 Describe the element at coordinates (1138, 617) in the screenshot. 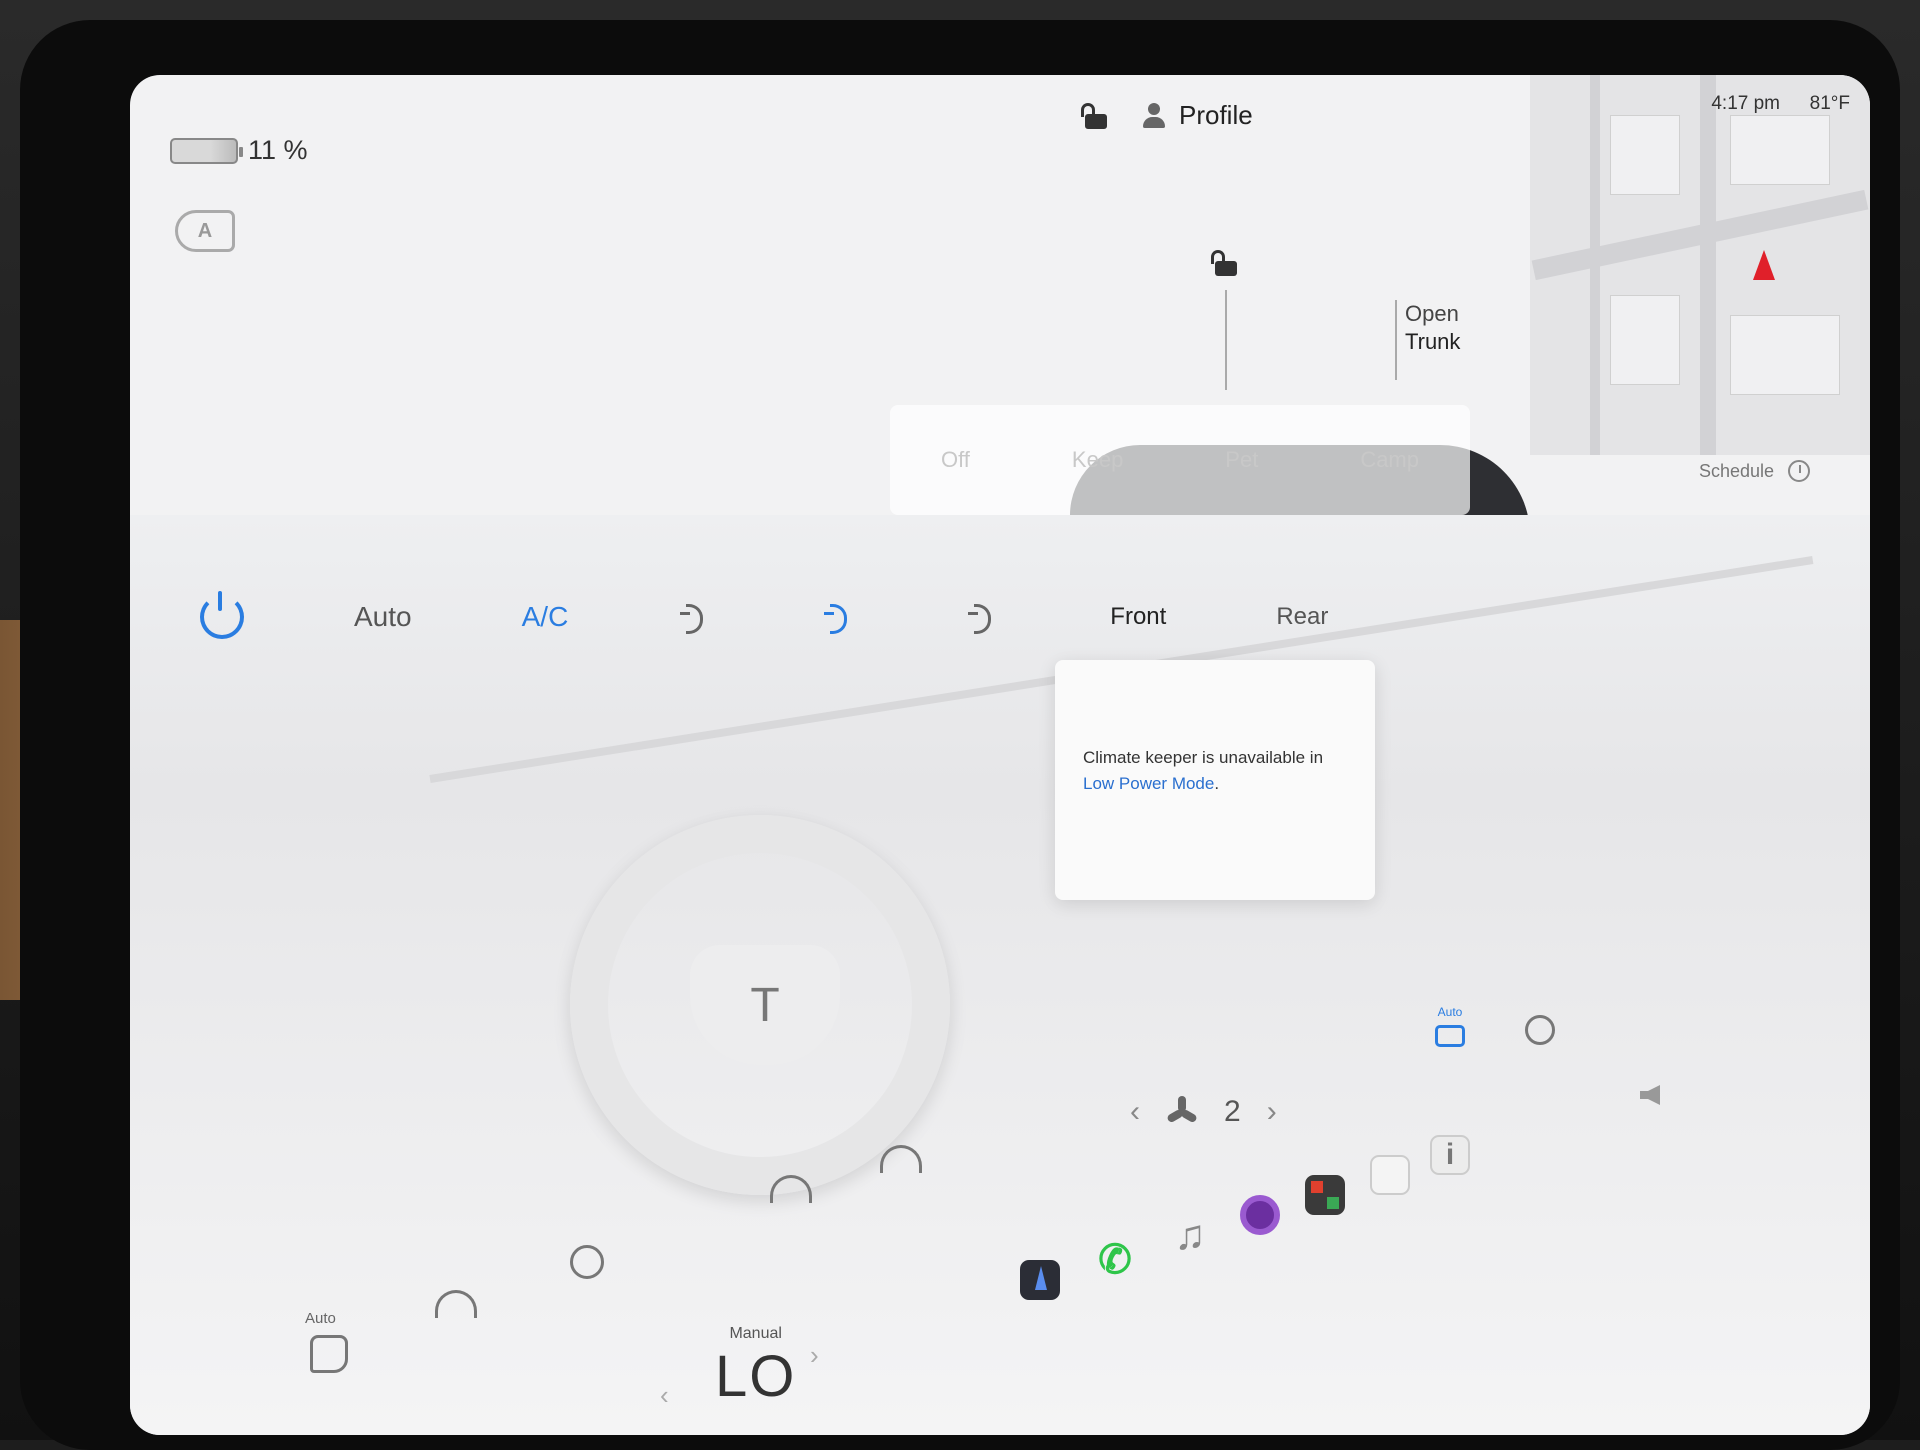

I see `tab-front: Front` at that location.